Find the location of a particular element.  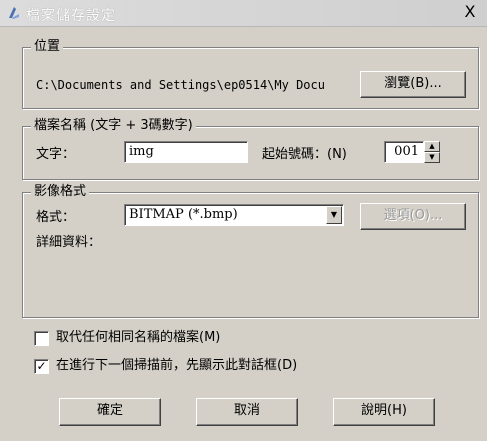

save-path-text: C:\Documents and Settings\ep0514\My Docu is located at coordinates (180, 85).